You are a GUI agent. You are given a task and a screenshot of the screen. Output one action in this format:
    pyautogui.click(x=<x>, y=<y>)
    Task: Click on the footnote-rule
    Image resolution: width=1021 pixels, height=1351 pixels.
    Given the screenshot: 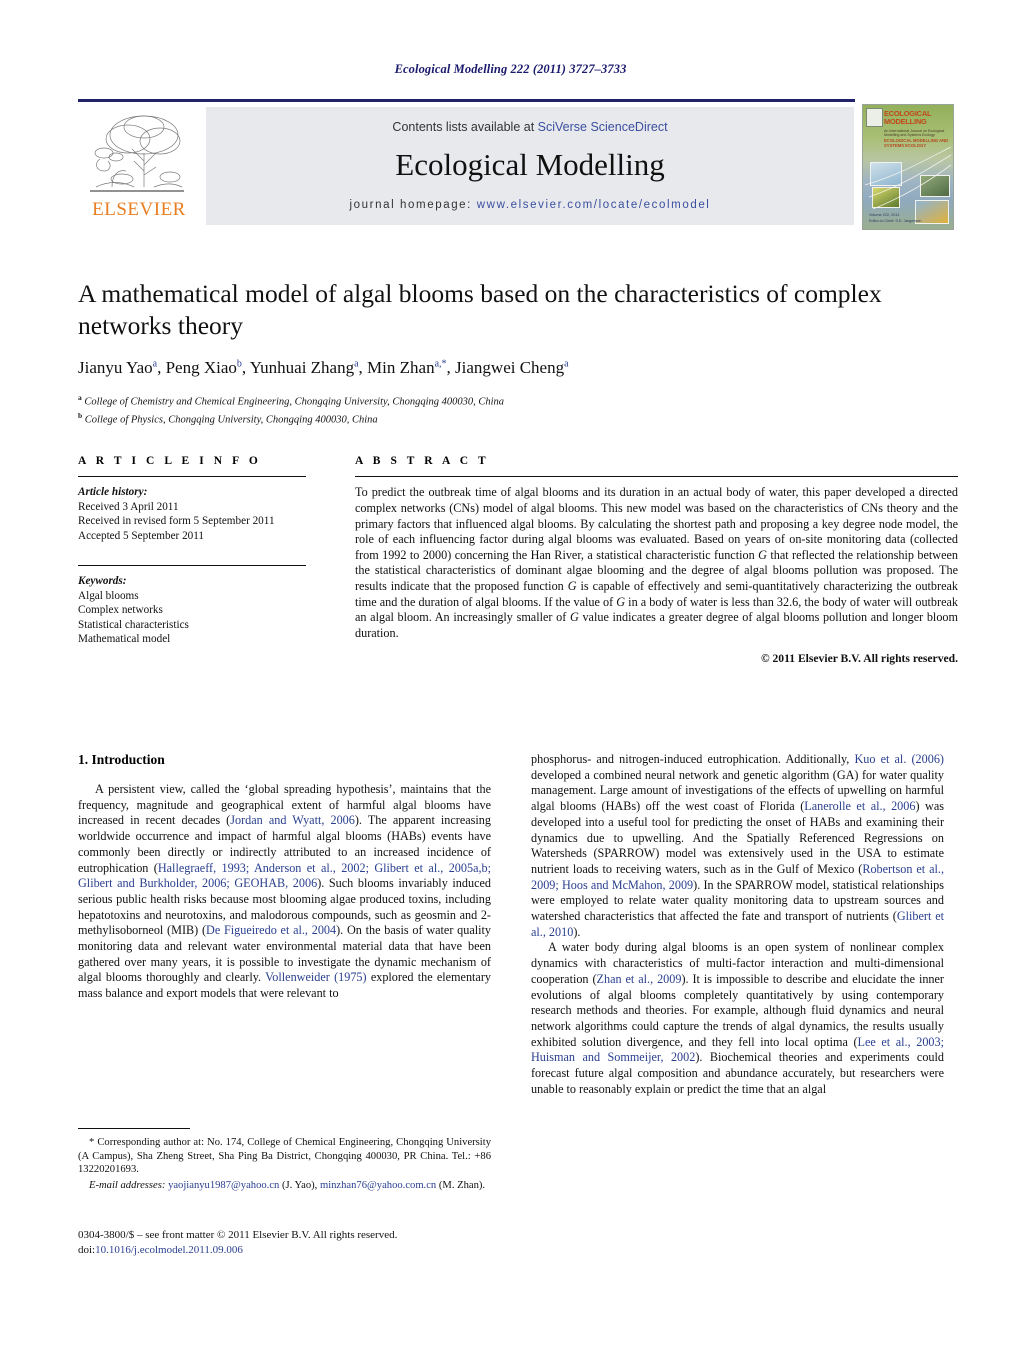 What is the action you would take?
    pyautogui.click(x=134, y=1129)
    